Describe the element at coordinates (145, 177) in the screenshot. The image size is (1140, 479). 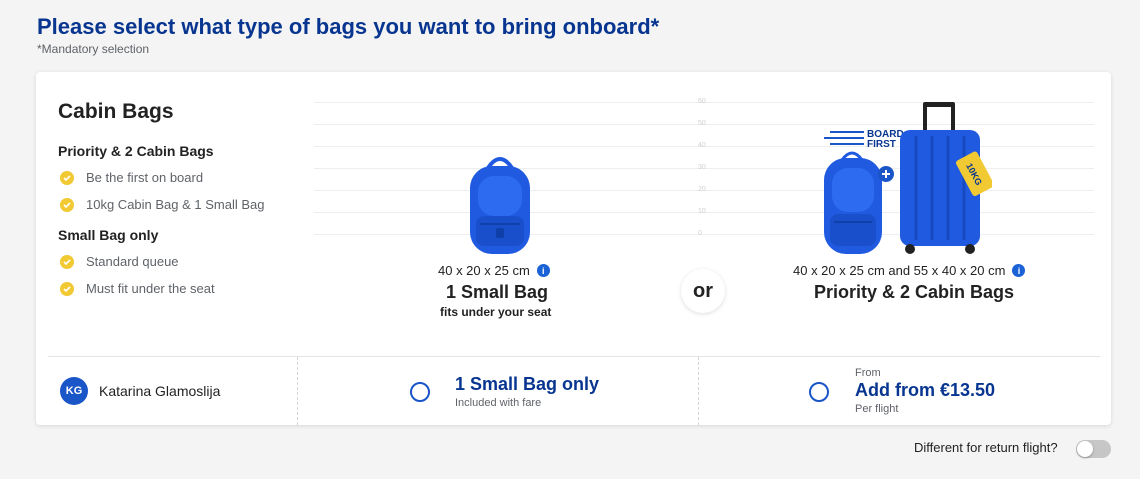
I see `feature-text: Be the first on board` at that location.